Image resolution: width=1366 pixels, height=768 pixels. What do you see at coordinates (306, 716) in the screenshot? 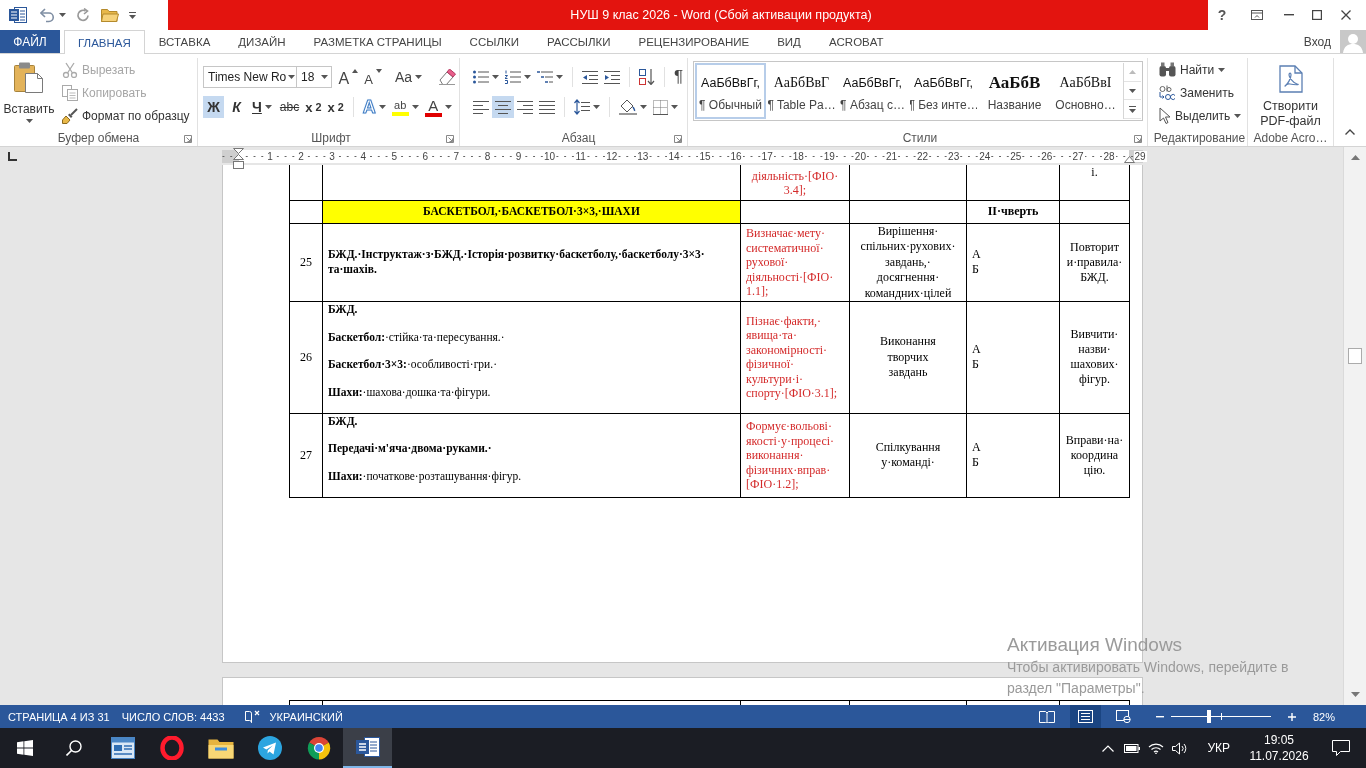
I see `language-button: УКРАИНСКИЙ` at bounding box center [306, 716].